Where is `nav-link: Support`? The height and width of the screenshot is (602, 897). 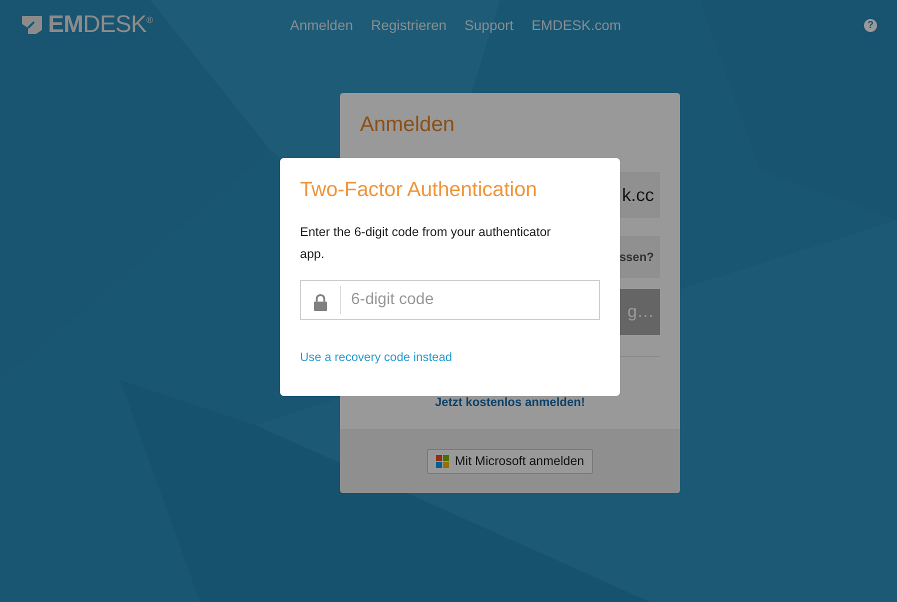 nav-link: Support is located at coordinates (489, 25).